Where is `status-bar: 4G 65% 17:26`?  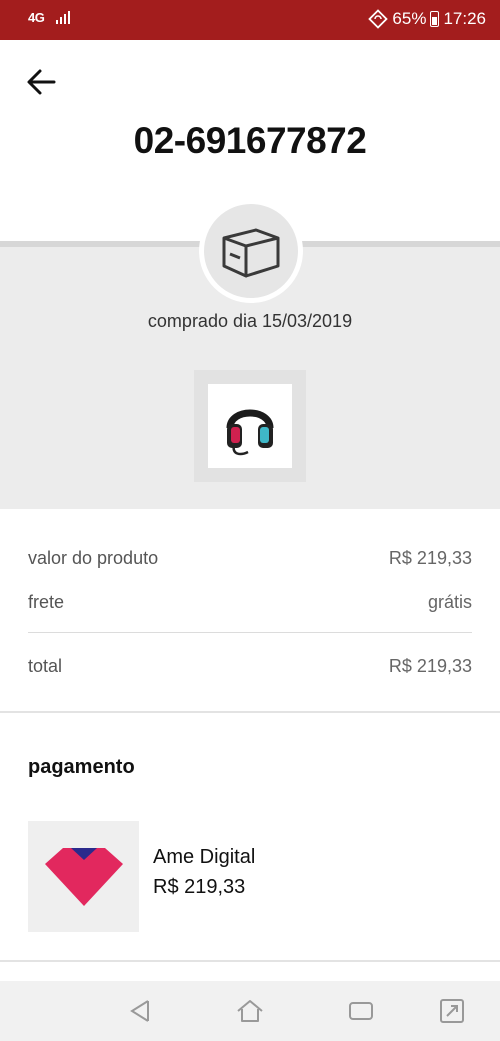
status-bar: 4G 65% 17:26 is located at coordinates (250, 20).